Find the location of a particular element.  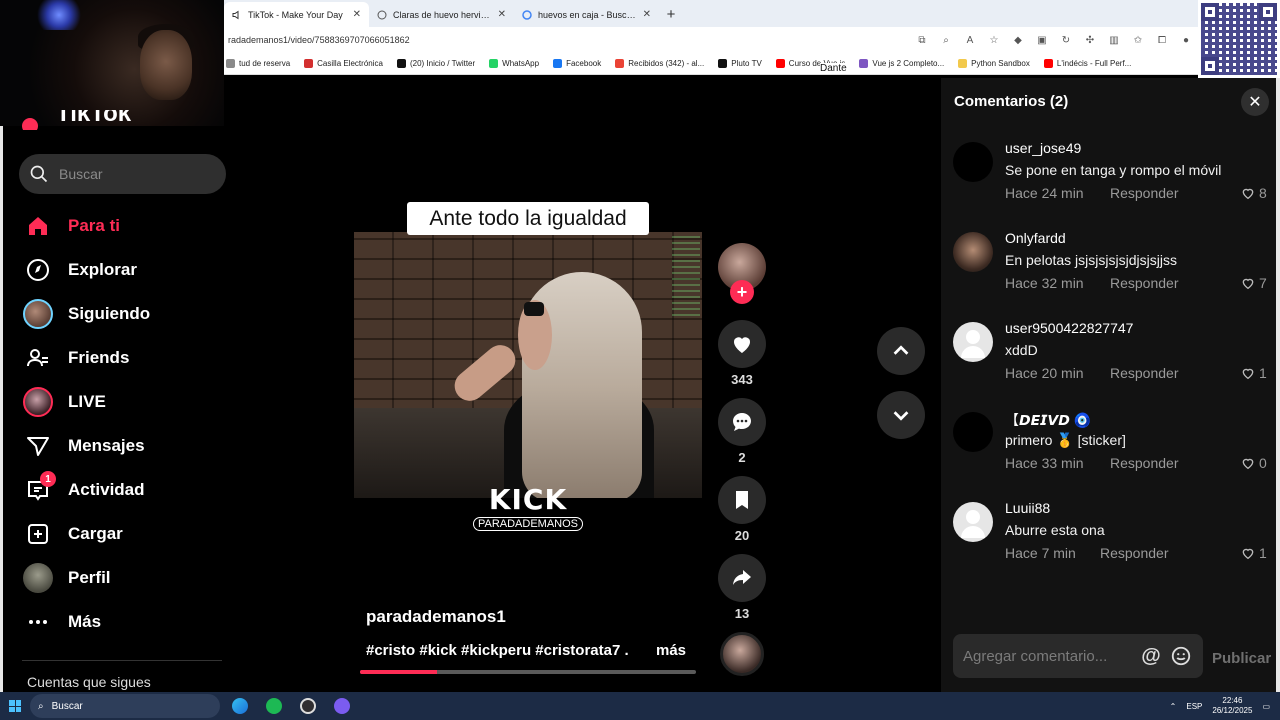

notifications-icon: ▭ is located at coordinates (1266, 706).